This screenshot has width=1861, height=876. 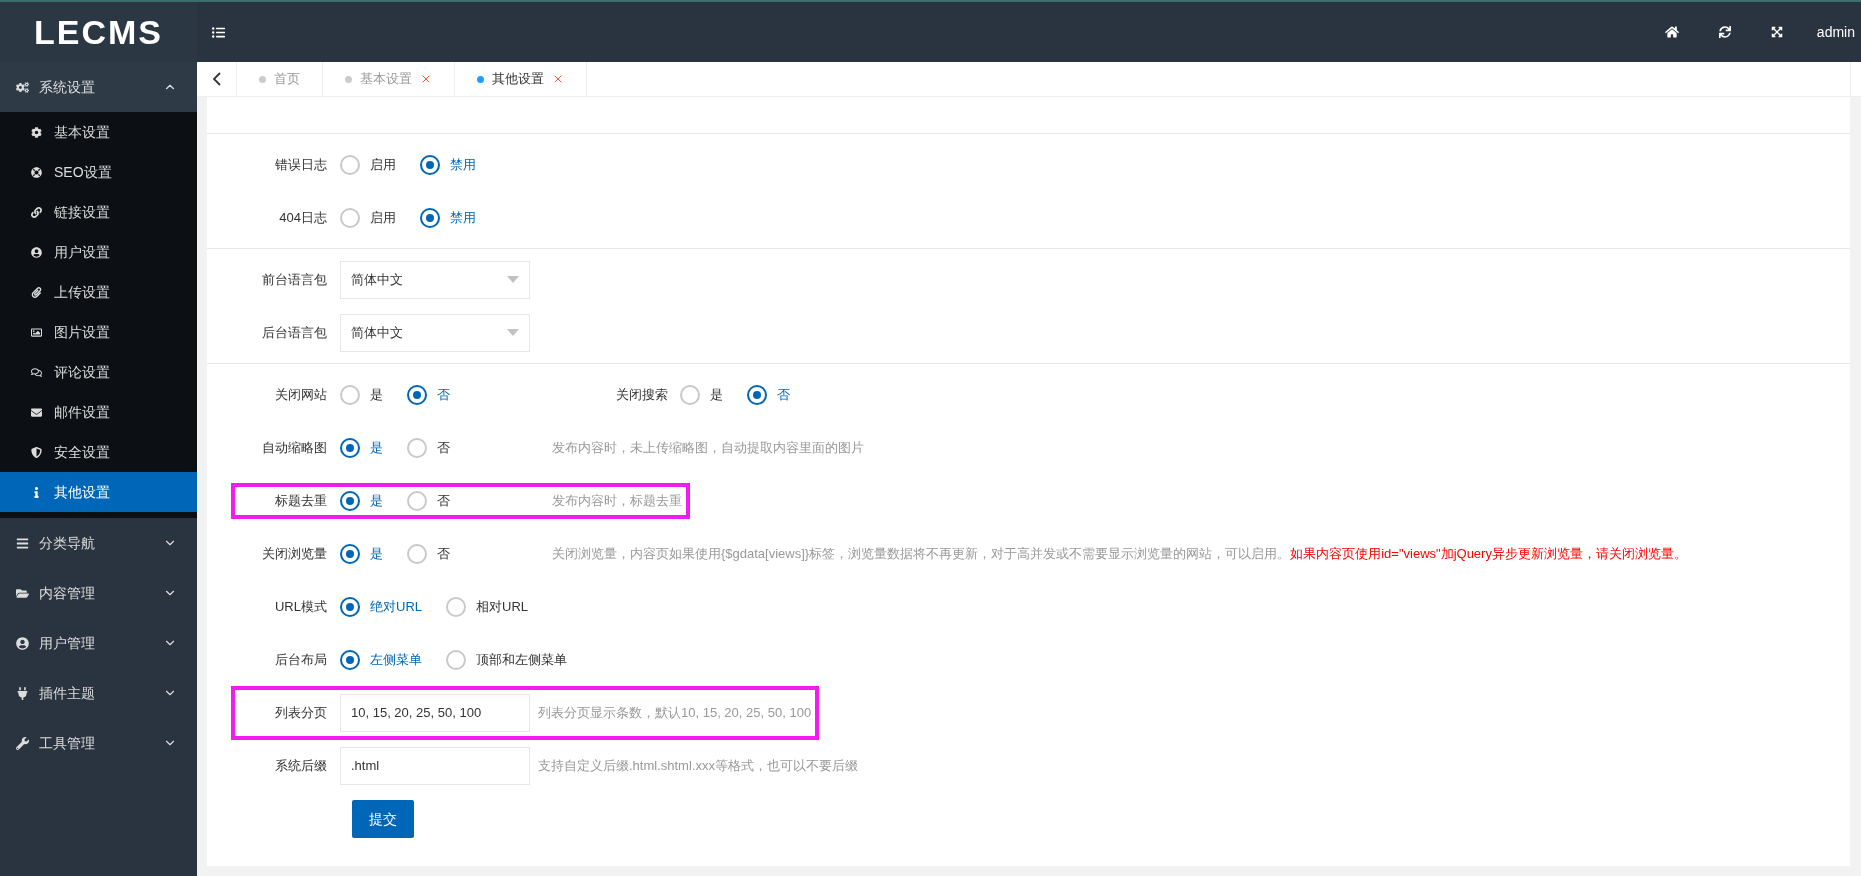 I want to click on field-label: 前台语言包, so click(x=294, y=279).